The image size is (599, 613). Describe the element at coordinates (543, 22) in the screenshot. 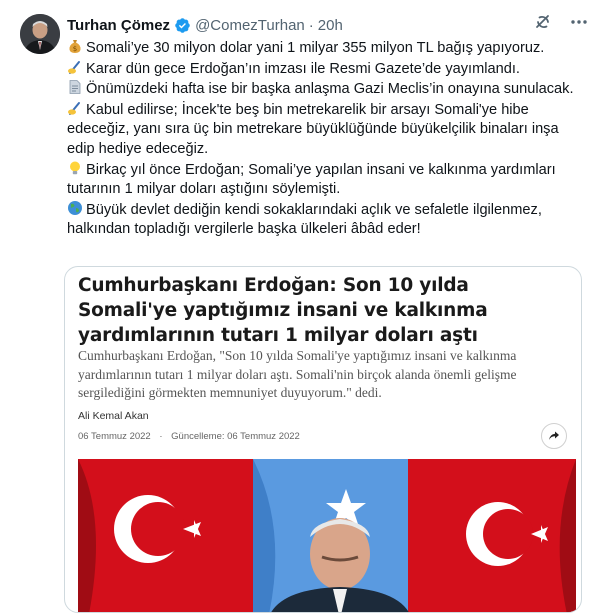

I see `grok-icon` at that location.